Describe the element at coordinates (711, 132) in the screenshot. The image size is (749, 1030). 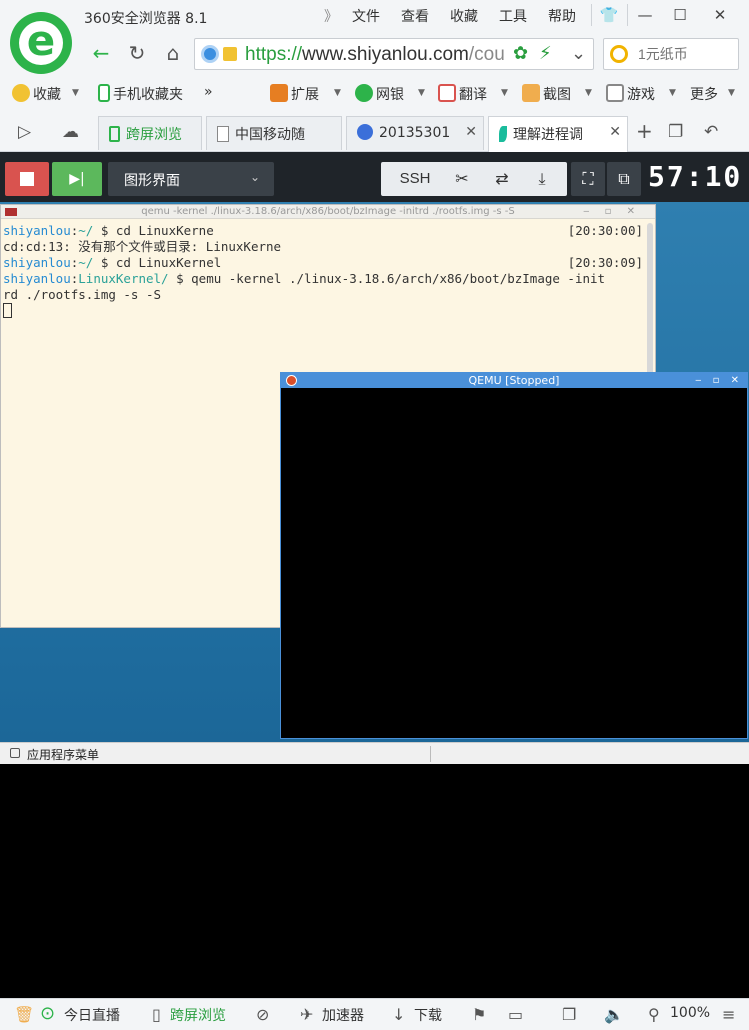
I see `restore-tab-icon: ↶` at that location.